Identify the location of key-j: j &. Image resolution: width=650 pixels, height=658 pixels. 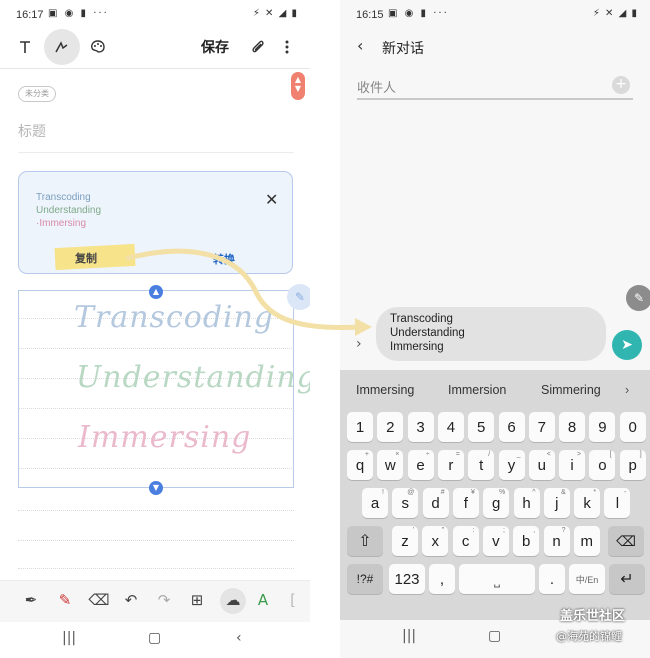
(556, 503).